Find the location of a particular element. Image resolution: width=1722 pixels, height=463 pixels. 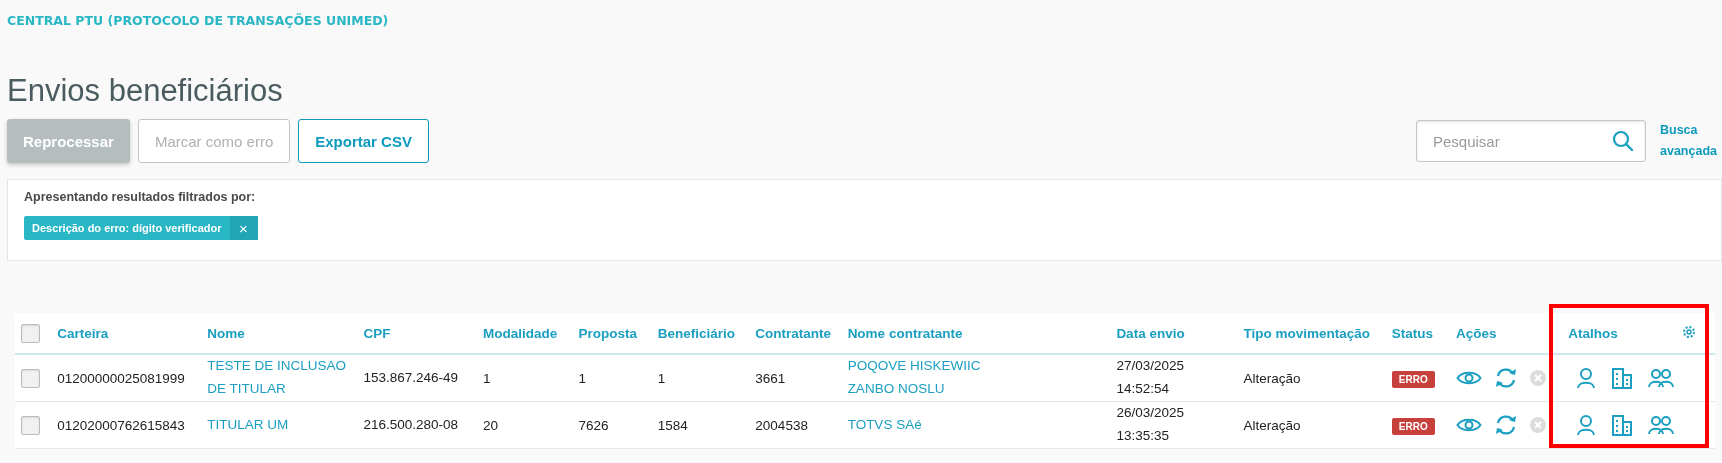

column-header: Status is located at coordinates (1412, 333).